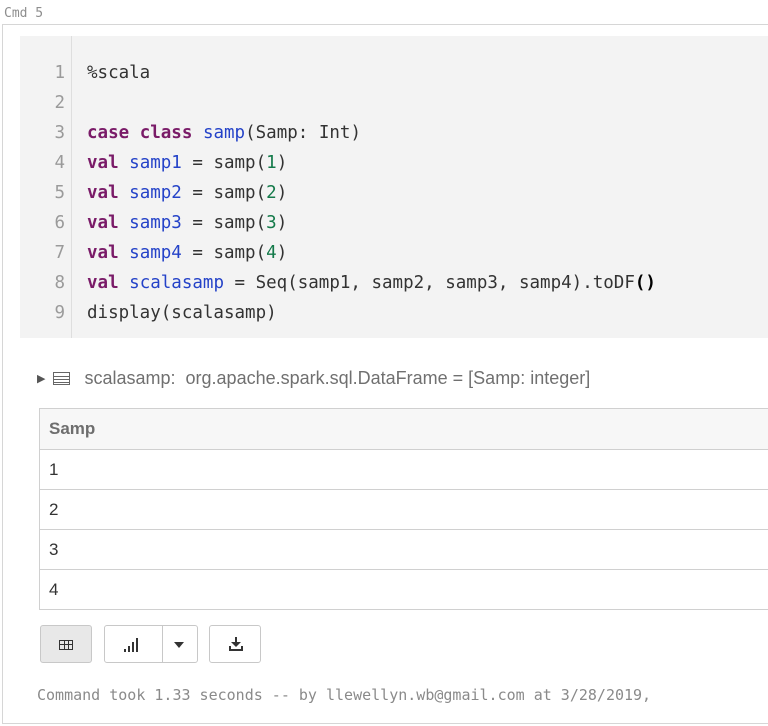 The width and height of the screenshot is (768, 726). I want to click on table-header-row: Samp, so click(403, 429).